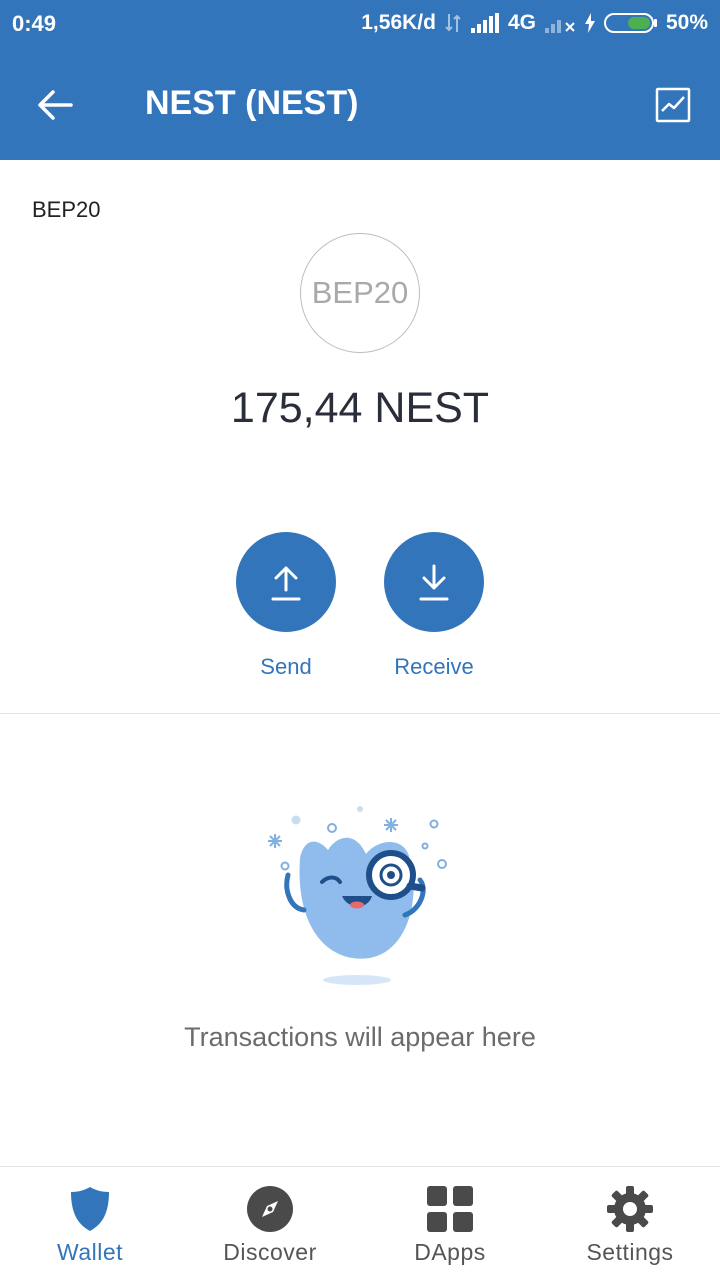 The image size is (720, 1280). What do you see at coordinates (34, 23) in the screenshot?
I see `status-time: 0:49` at bounding box center [34, 23].